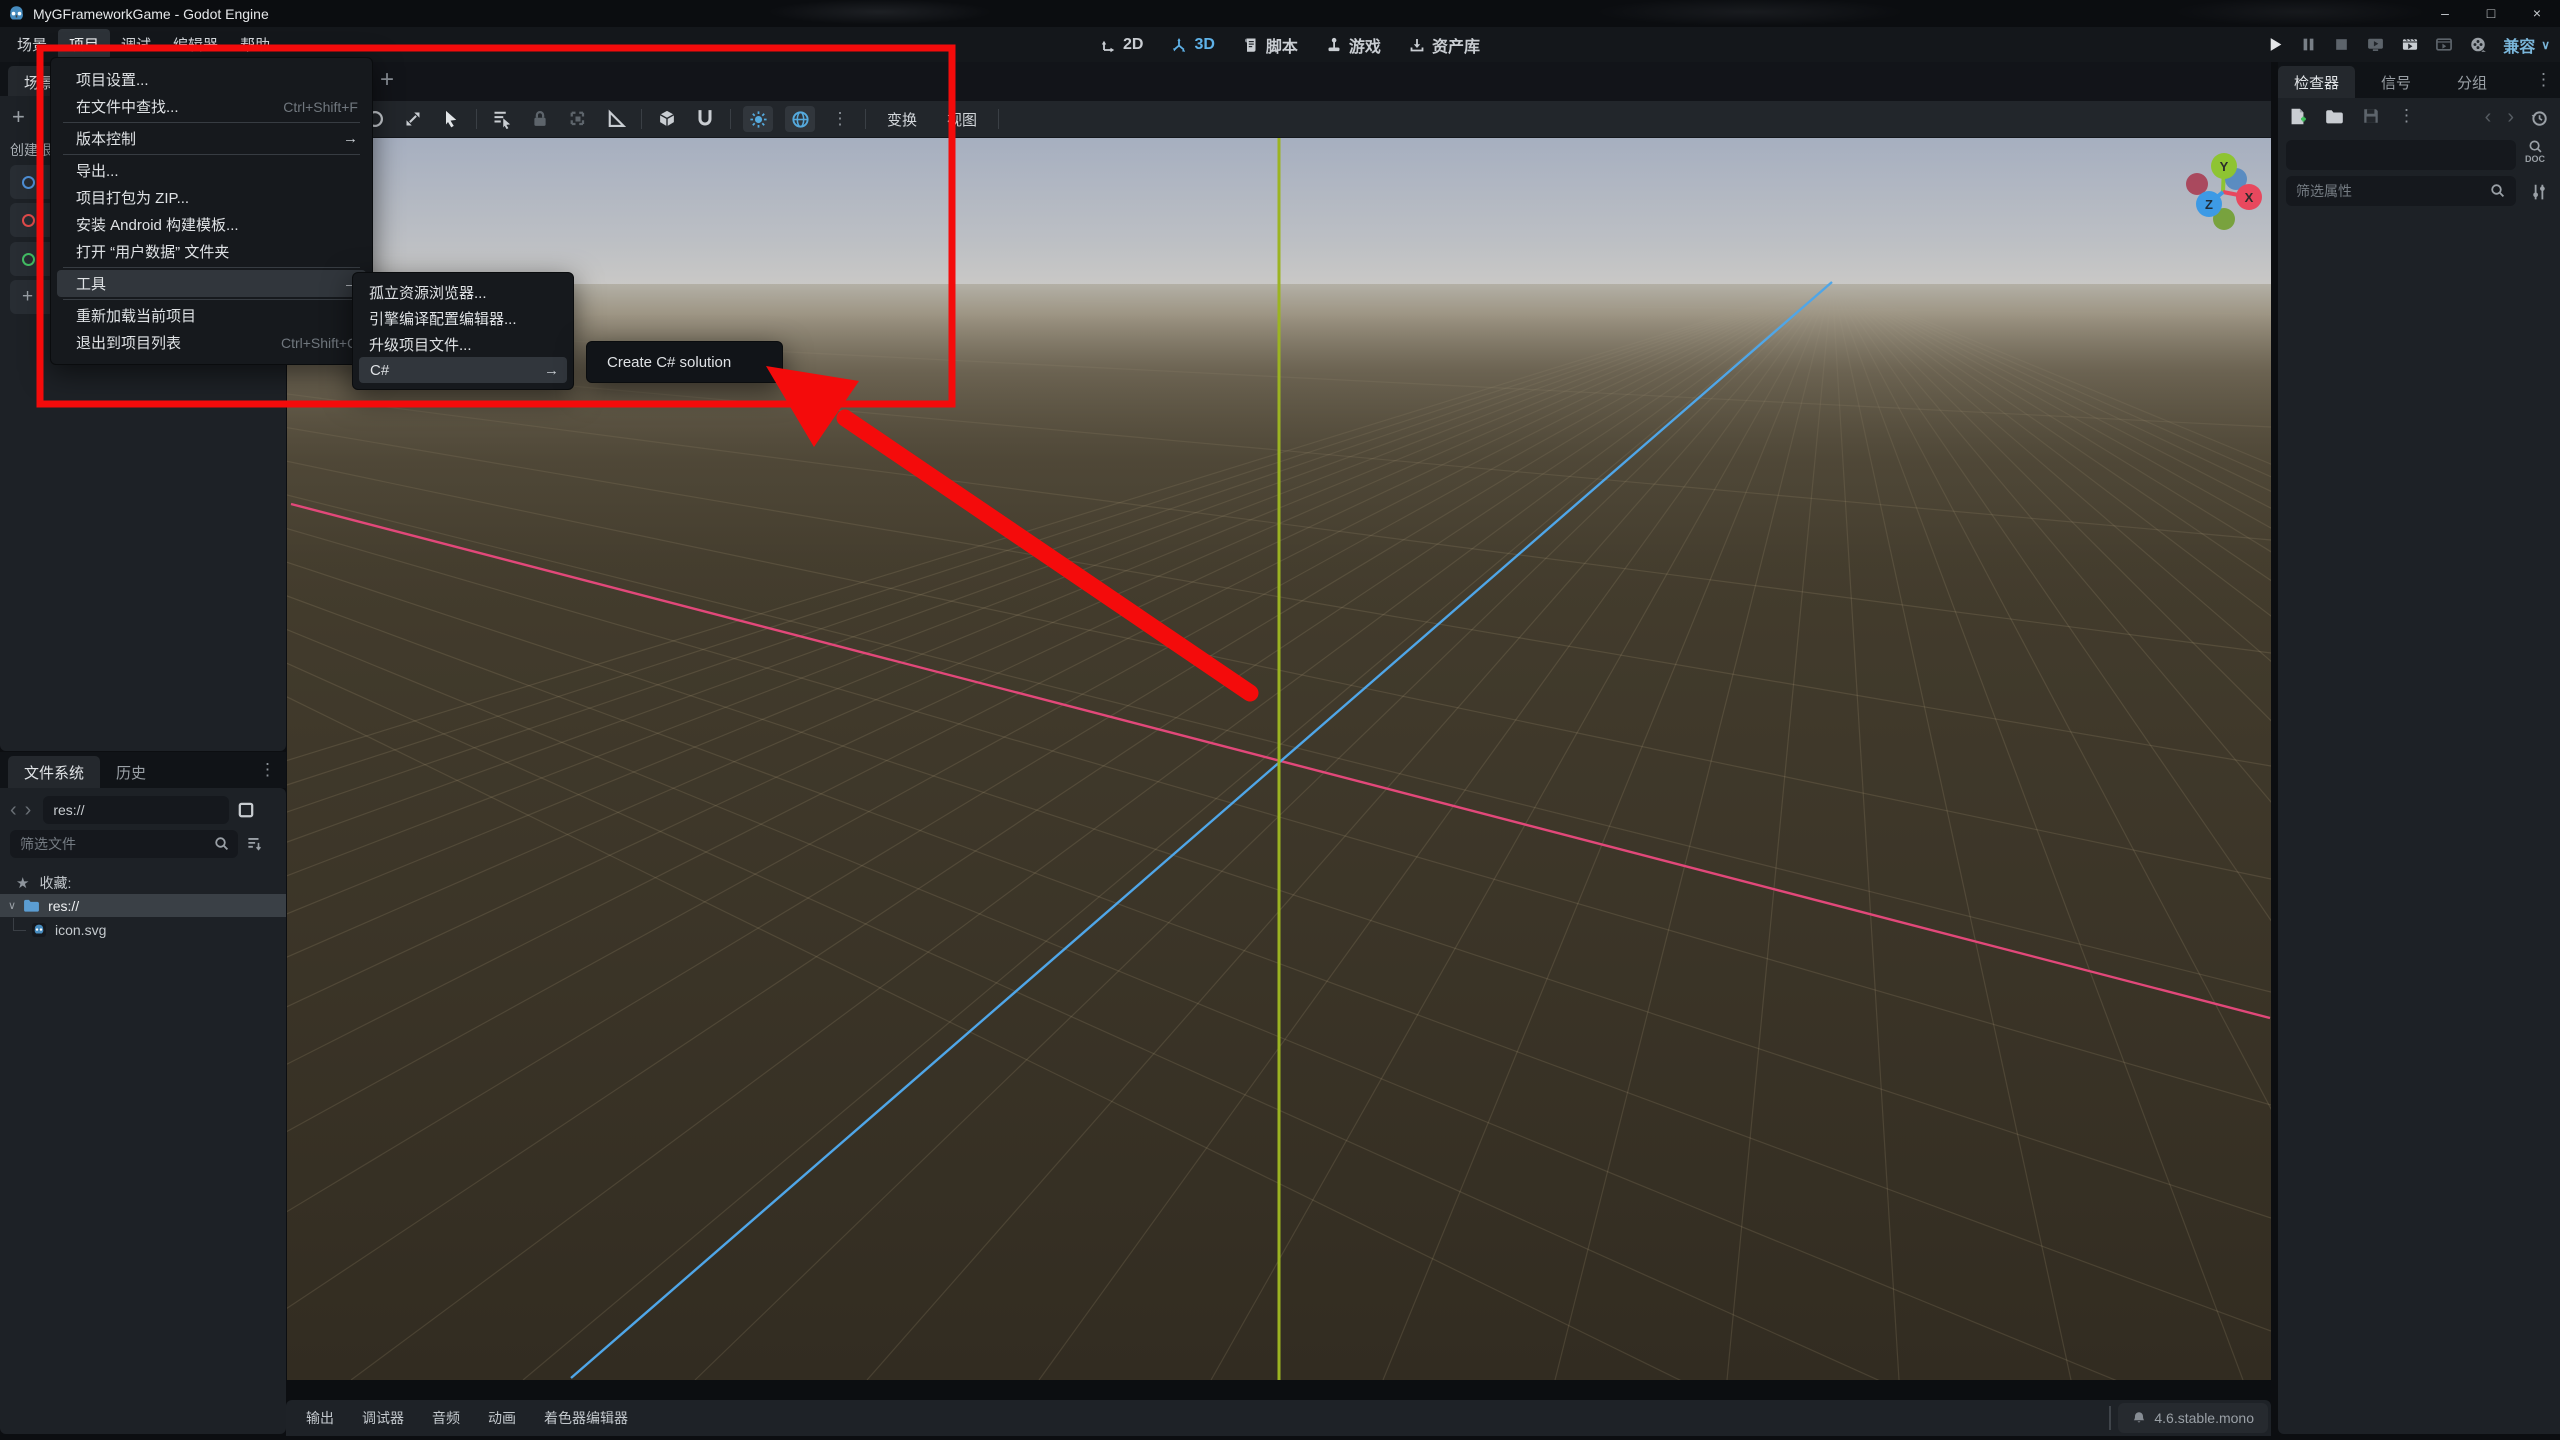 This screenshot has width=2560, height=1440. Describe the element at coordinates (246, 810) in the screenshot. I see `split-view-toggle` at that location.